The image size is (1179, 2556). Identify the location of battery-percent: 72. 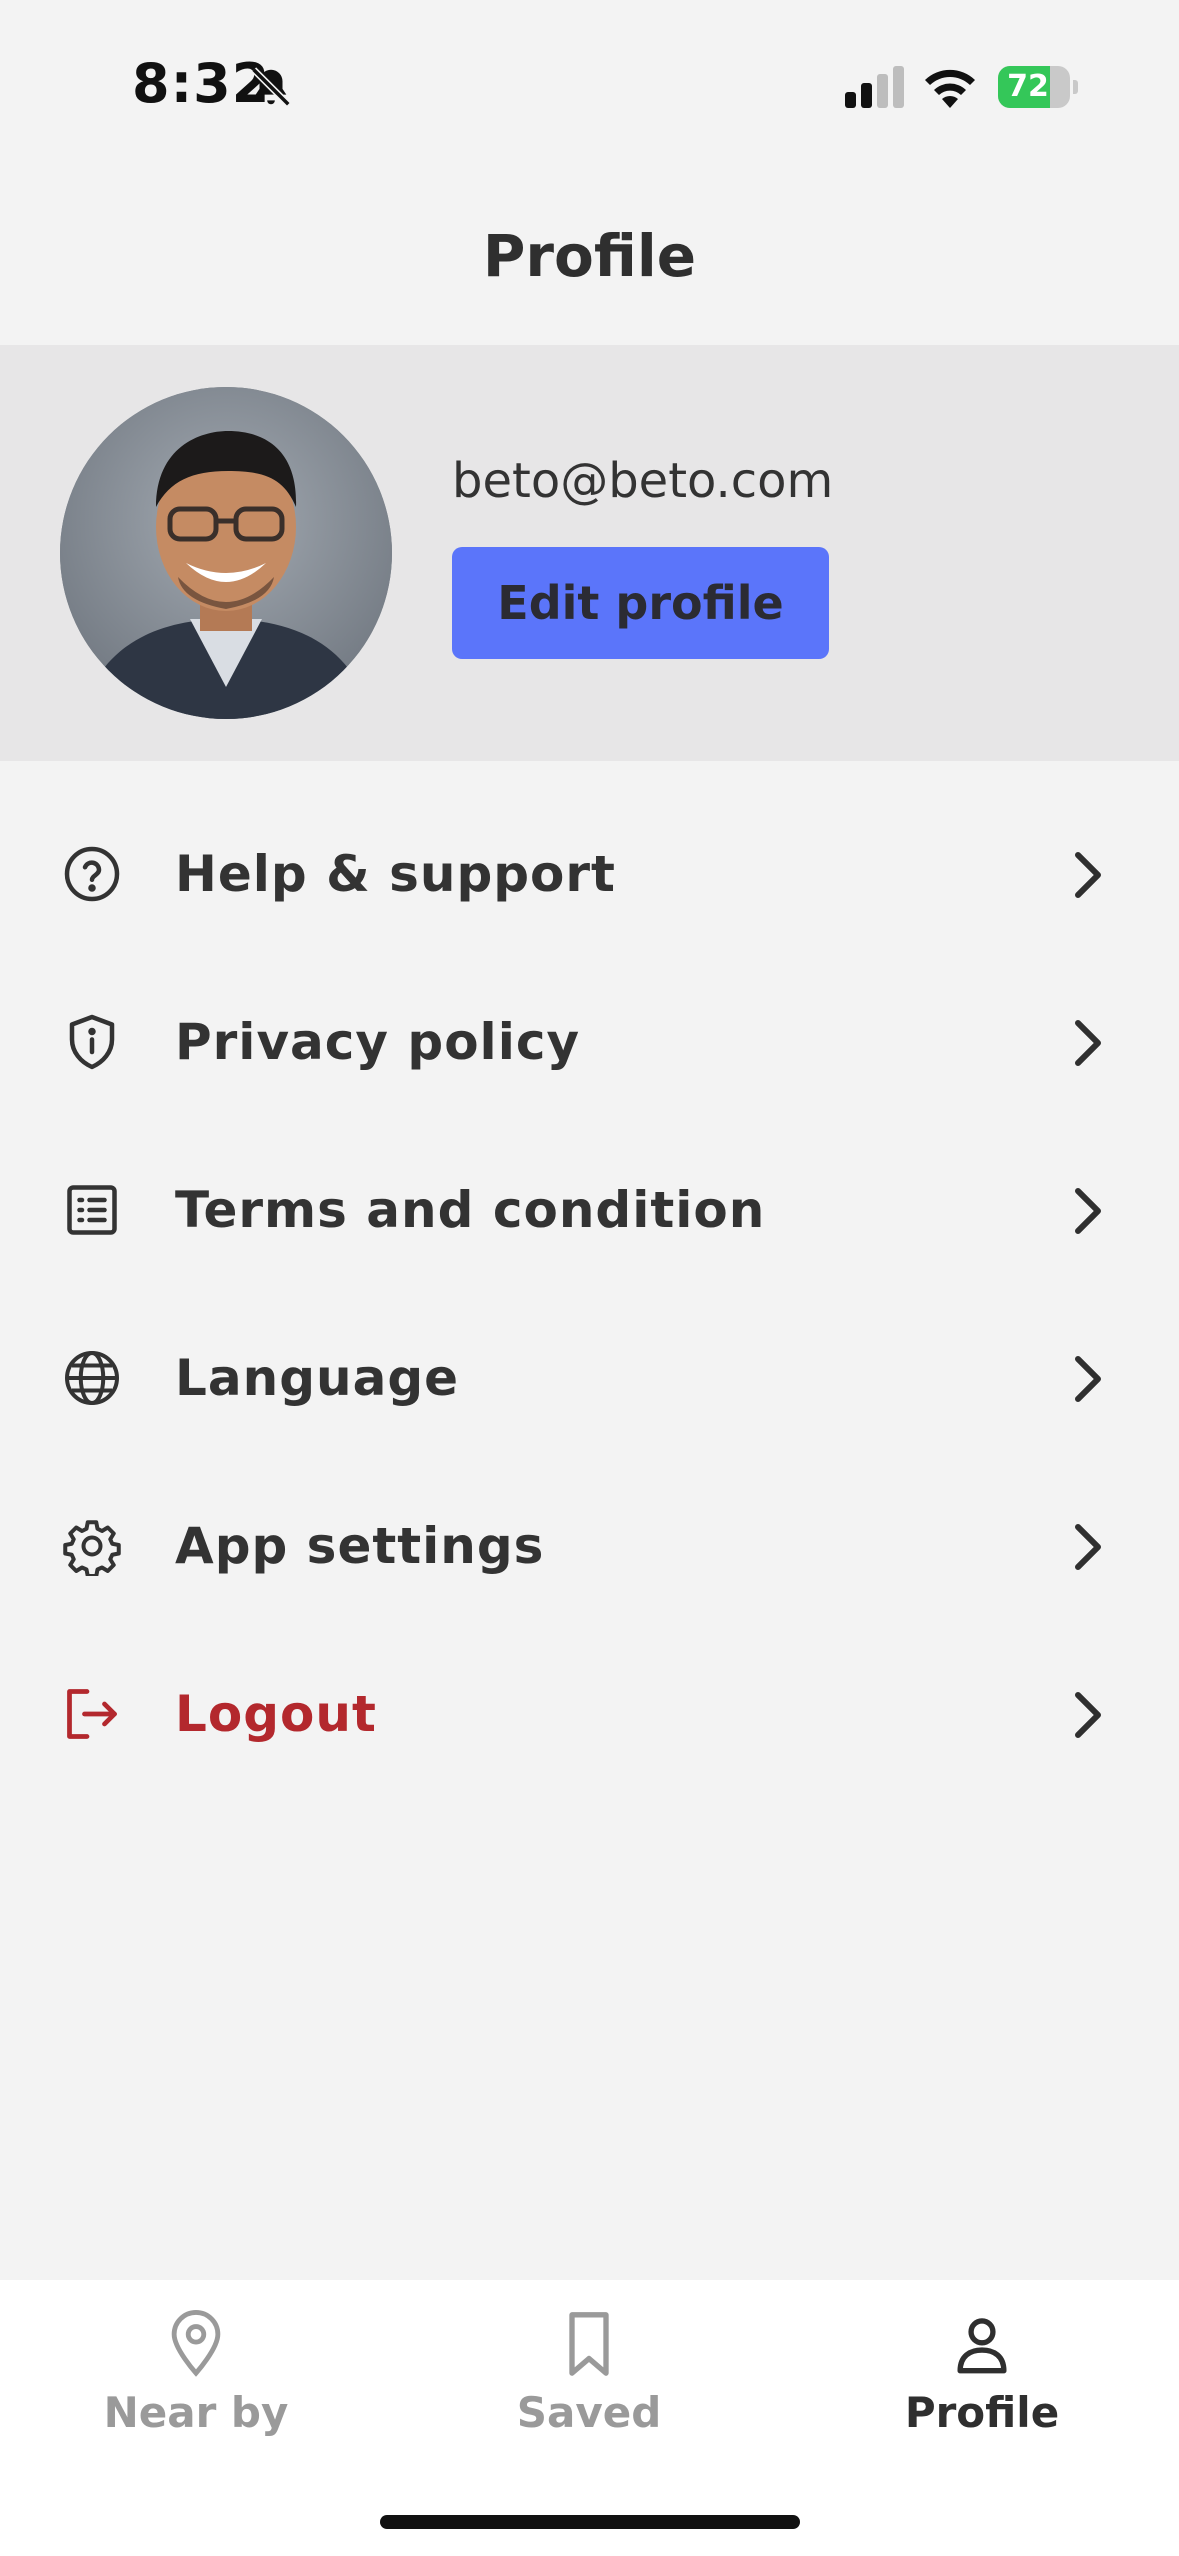
(1028, 86).